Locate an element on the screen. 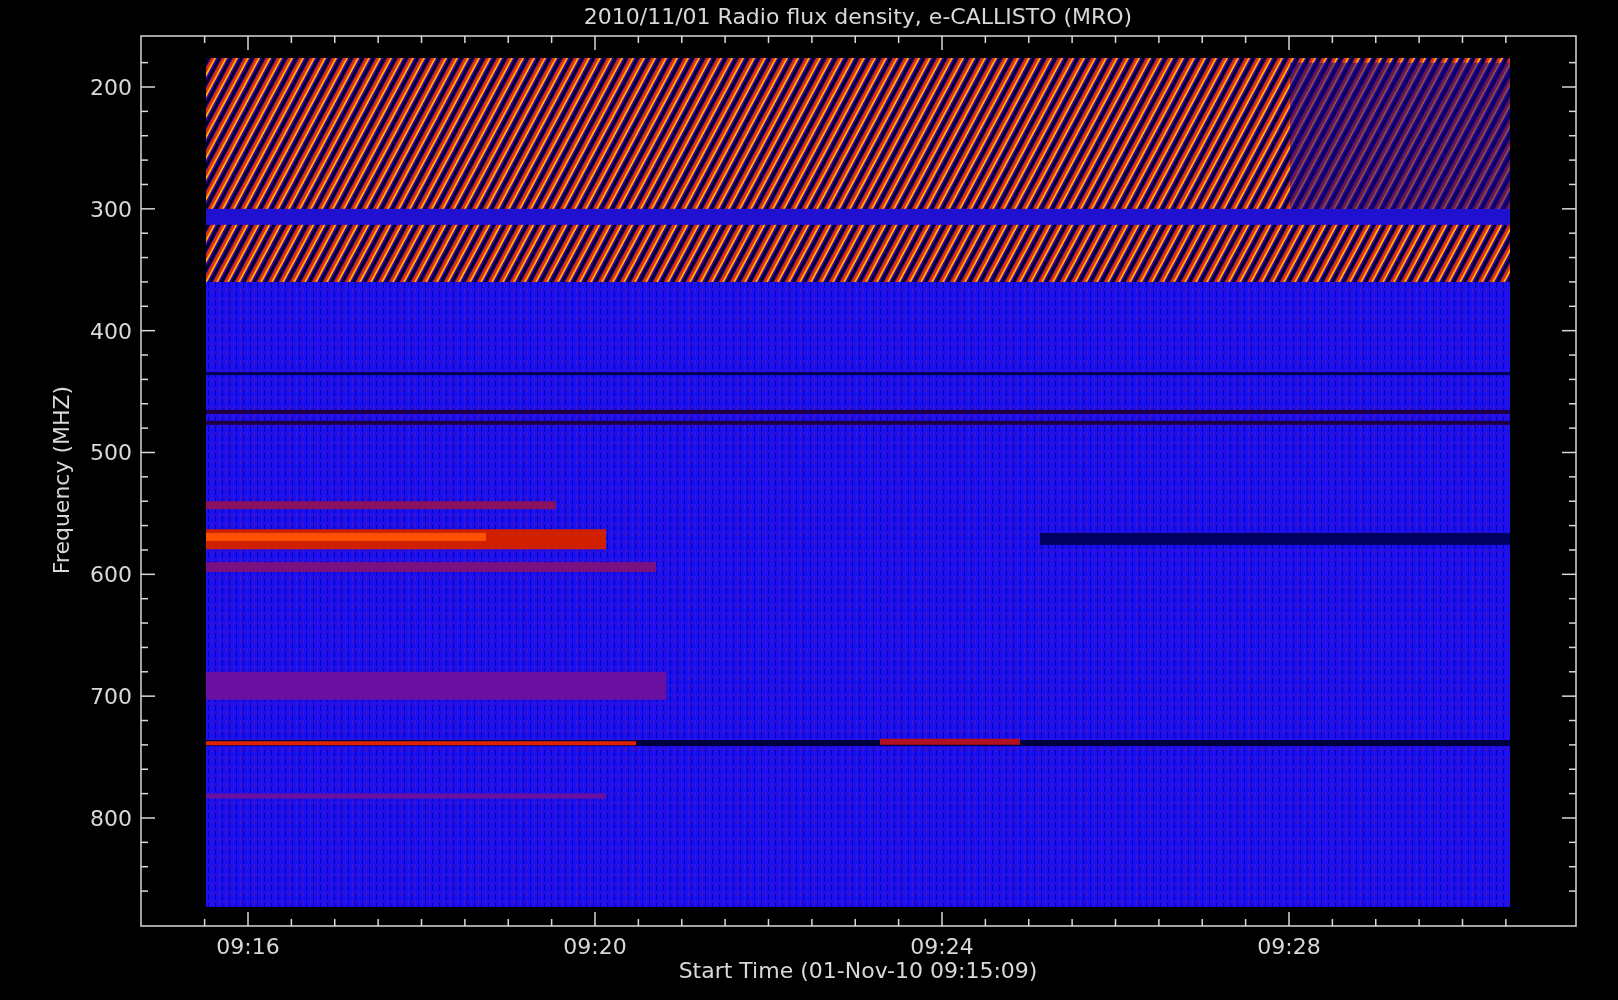 This screenshot has height=1000, width=1618. tick-label: 400 is located at coordinates (111, 331).